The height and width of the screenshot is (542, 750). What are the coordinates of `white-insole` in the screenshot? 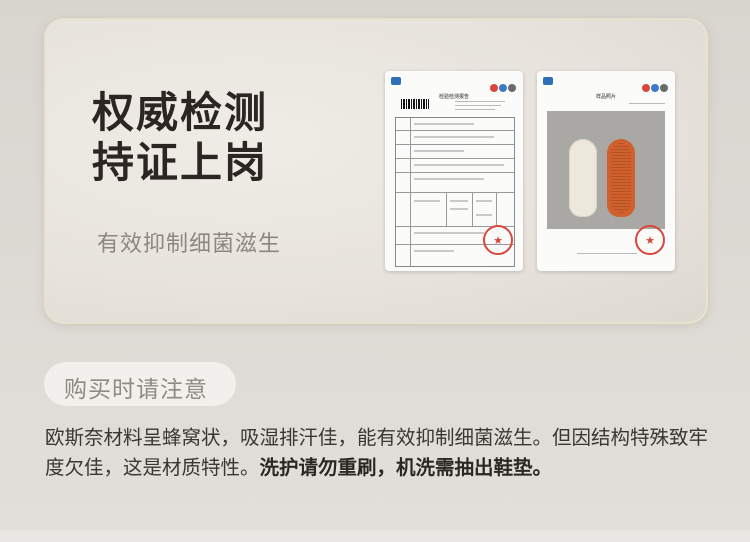 It's located at (583, 178).